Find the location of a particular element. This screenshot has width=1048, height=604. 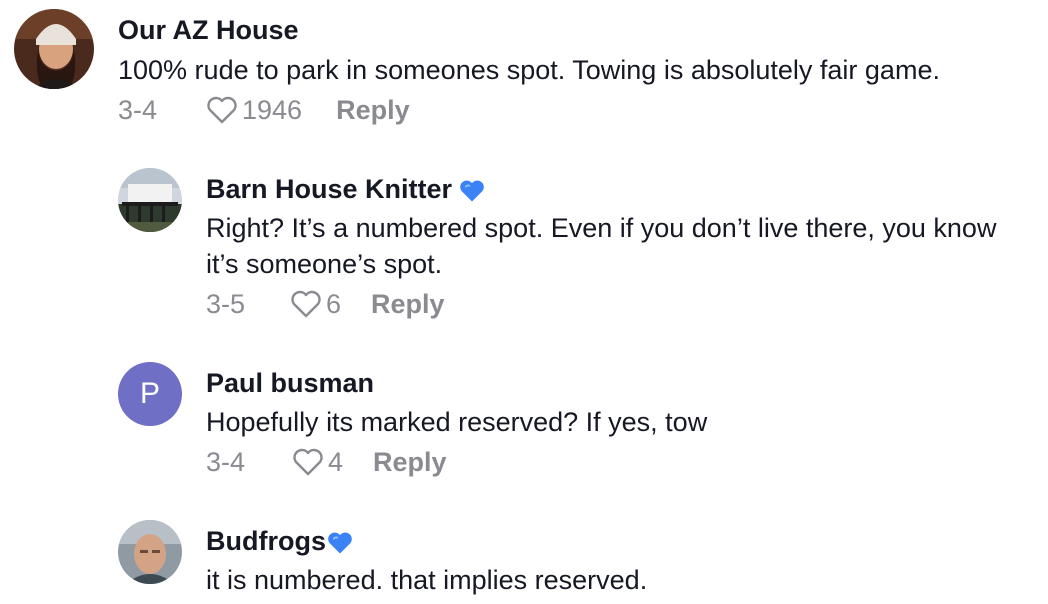

like-button: 1946 is located at coordinates (254, 110).